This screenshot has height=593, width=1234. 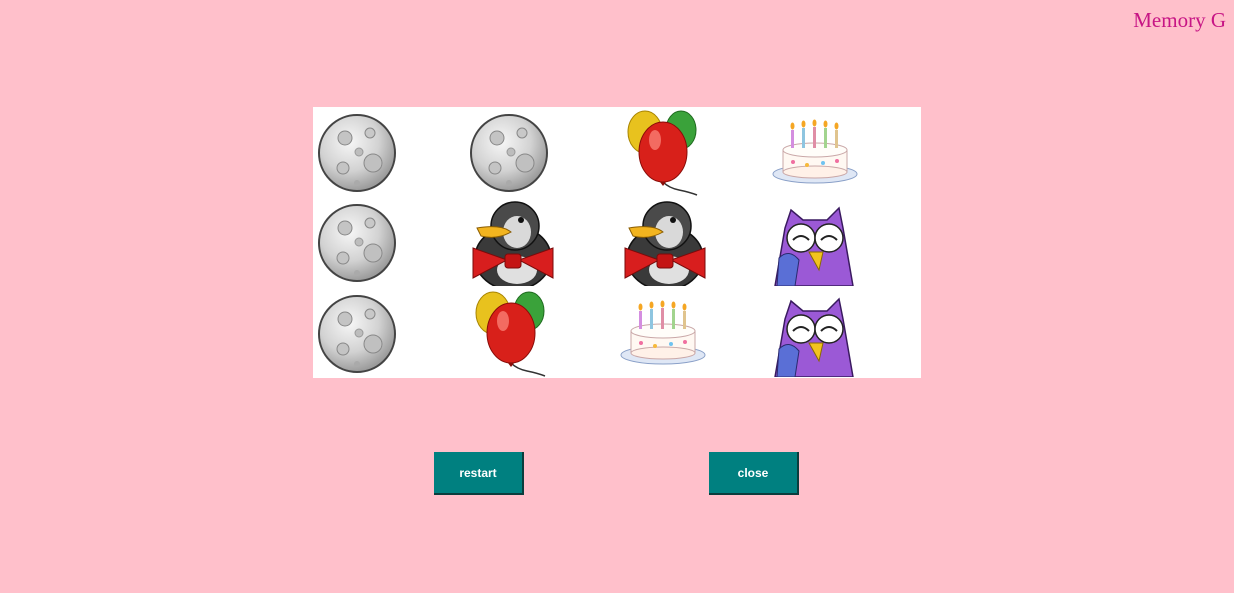 I want to click on card-r3-c2, so click(x=541, y=333).